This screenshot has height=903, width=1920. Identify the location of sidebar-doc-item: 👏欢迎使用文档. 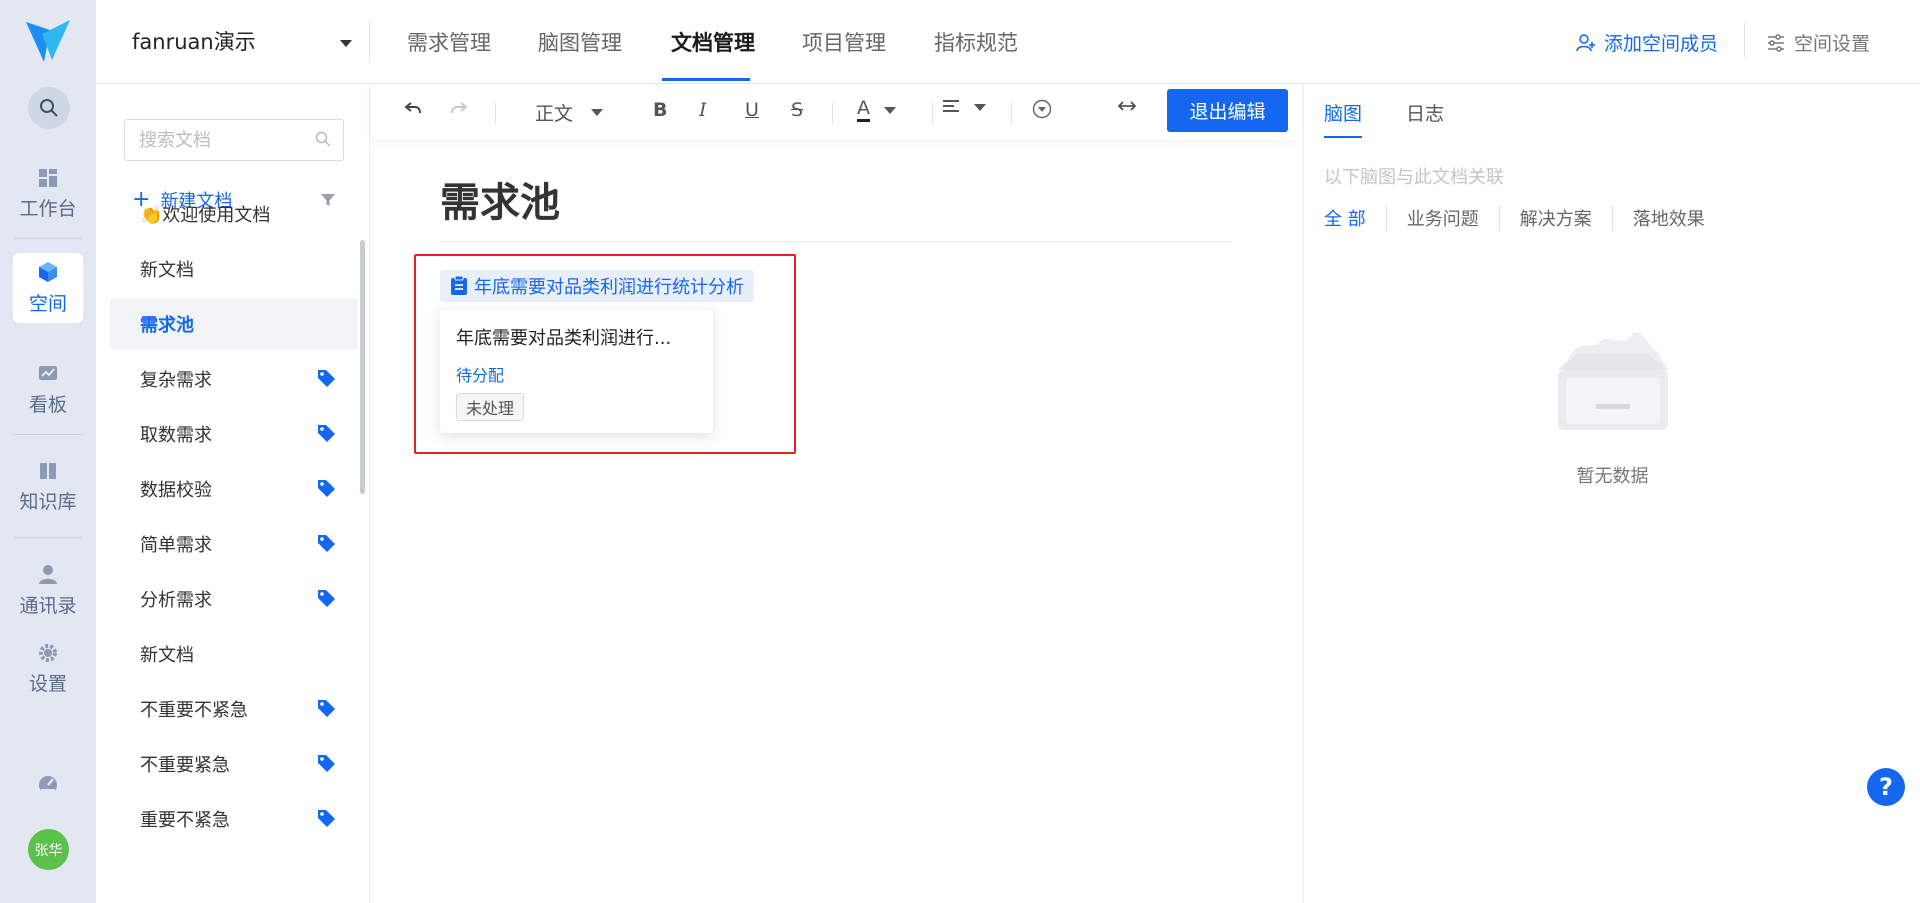
(234, 214).